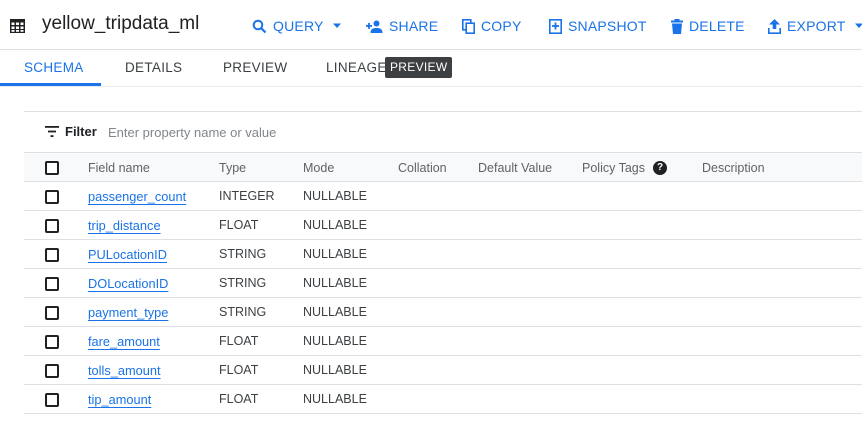 This screenshot has height=426, width=862. Describe the element at coordinates (128, 312) in the screenshot. I see `field-name-link: payment_type` at that location.